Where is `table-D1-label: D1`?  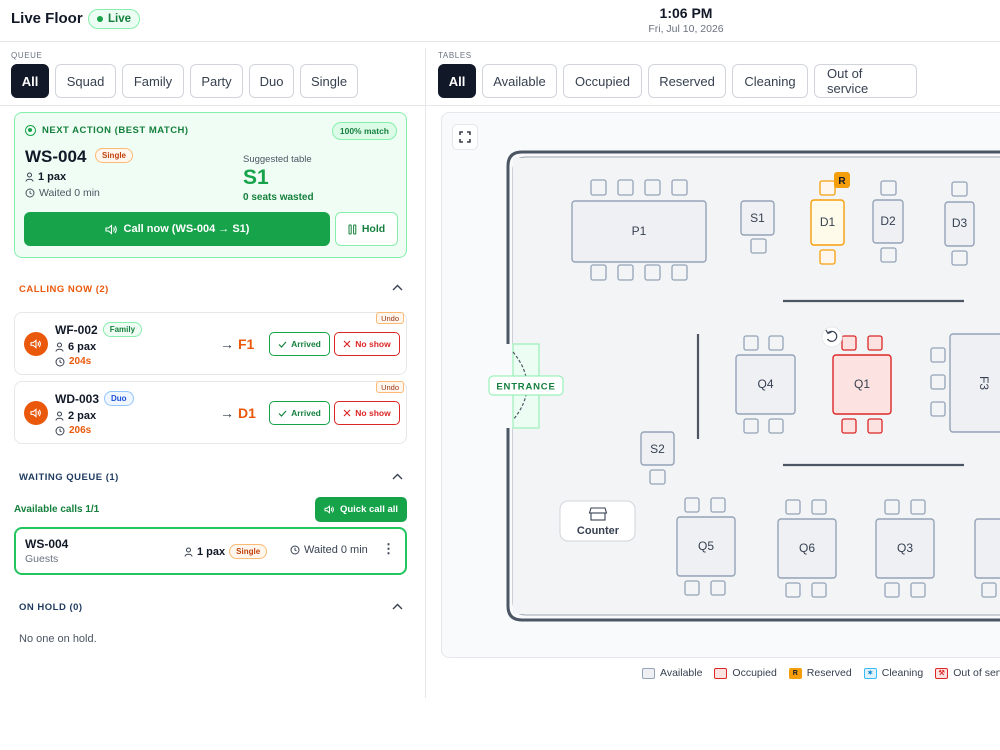
table-D1-label: D1 is located at coordinates (828, 222).